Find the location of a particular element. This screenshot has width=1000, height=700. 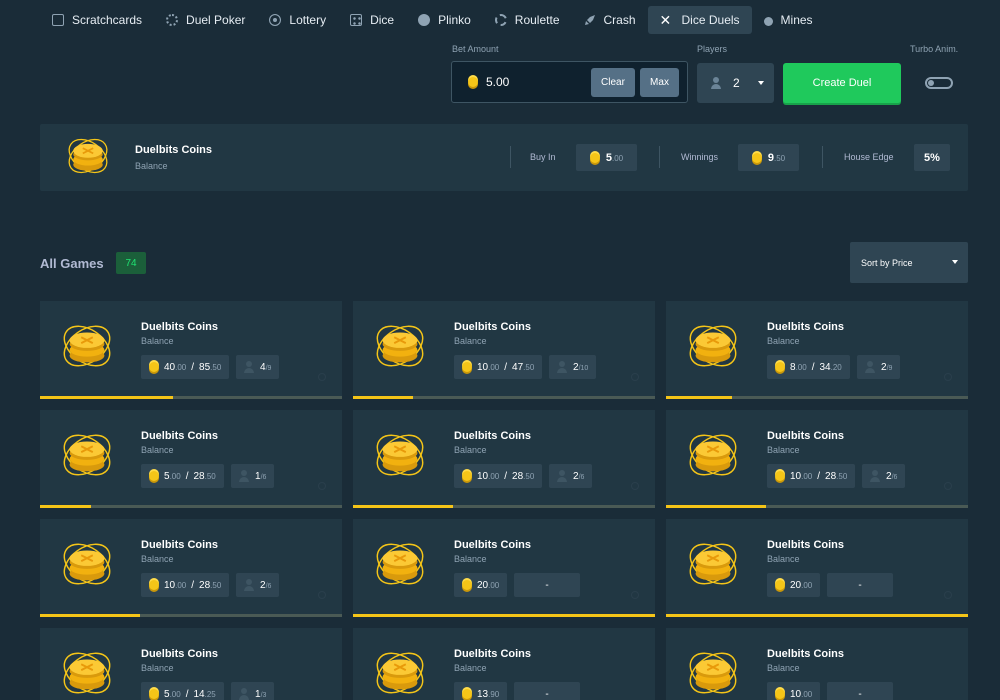

nav-item-label: Mines is located at coordinates (796, 20).